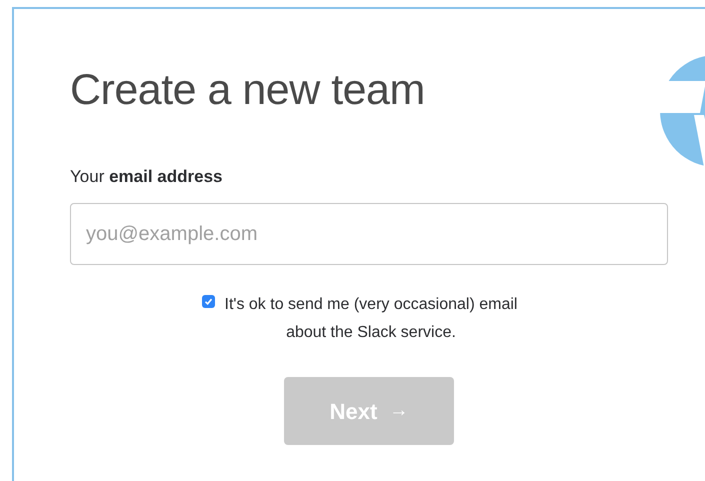 This screenshot has height=481, width=705. Describe the element at coordinates (147, 177) in the screenshot. I see `email-label: Your email address` at that location.